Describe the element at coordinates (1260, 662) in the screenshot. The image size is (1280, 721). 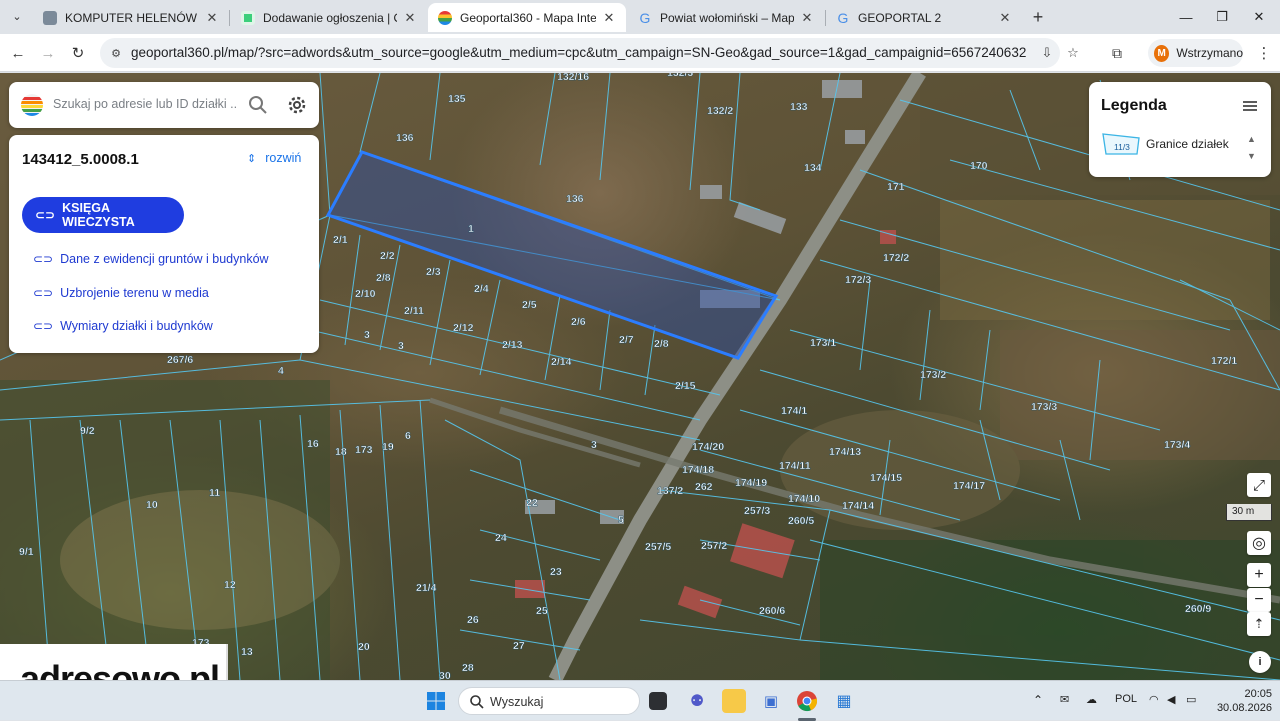
I see `info-icon: i` at that location.